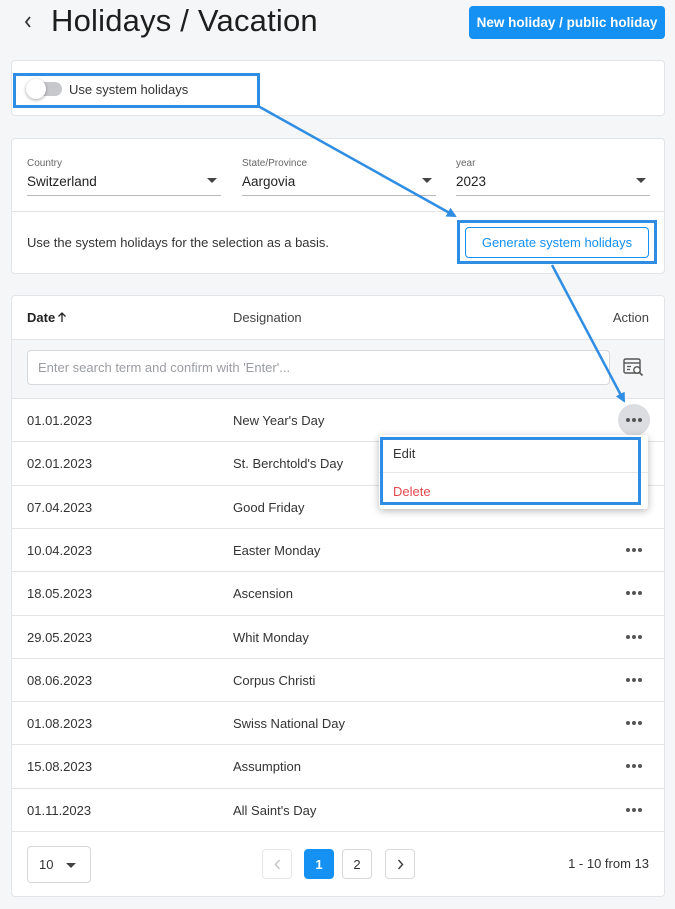 This screenshot has width=675, height=909. I want to click on use-system-holidays-toggle, so click(44, 89).